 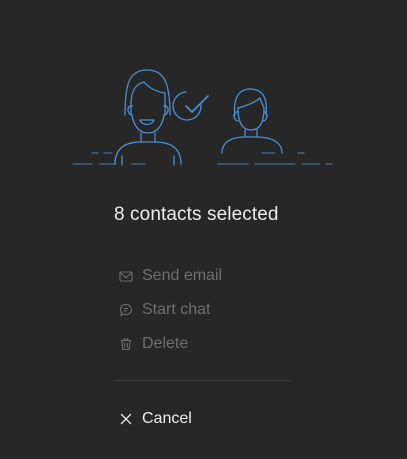 What do you see at coordinates (196, 214) in the screenshot?
I see `selection-title: 8 contacts selected` at bounding box center [196, 214].